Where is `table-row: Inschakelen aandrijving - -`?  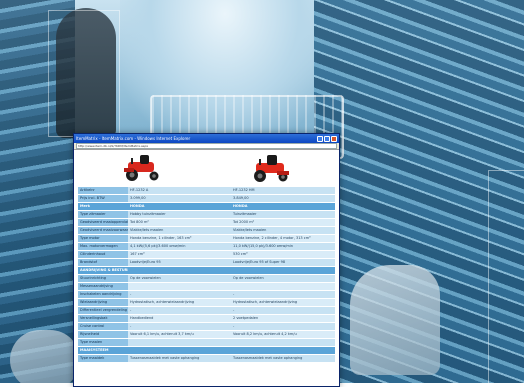
table-row: Inschakelen aandrijving - - is located at coordinates (206, 294).